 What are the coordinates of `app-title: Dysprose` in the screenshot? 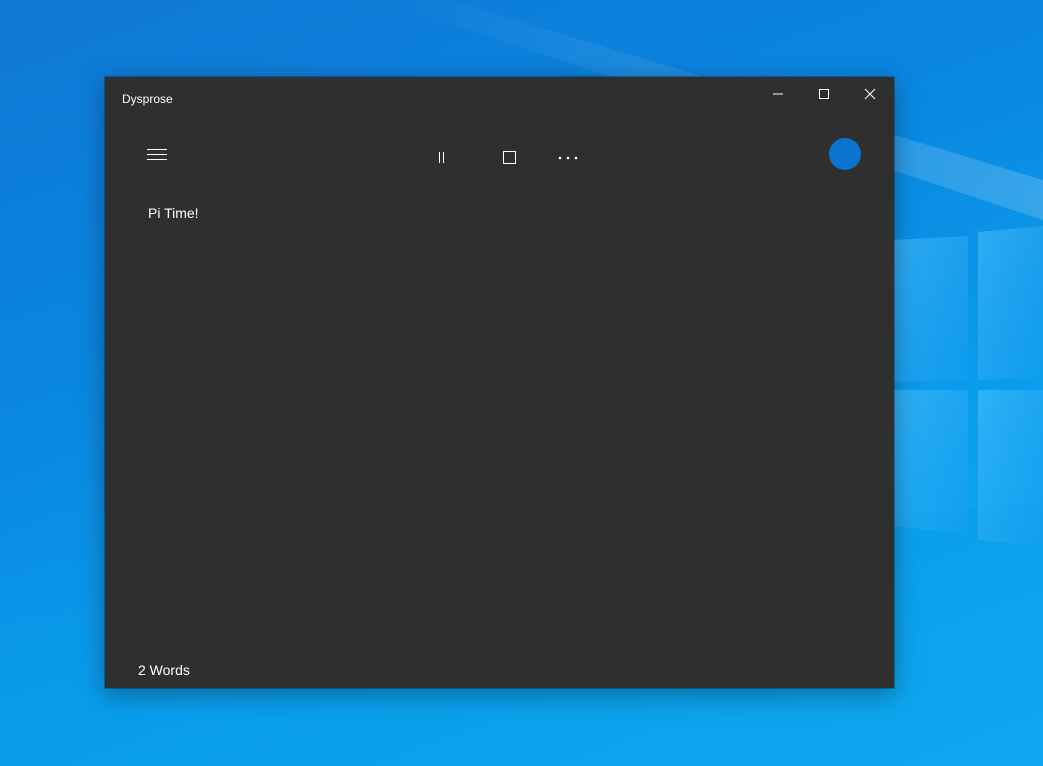 It's located at (147, 99).